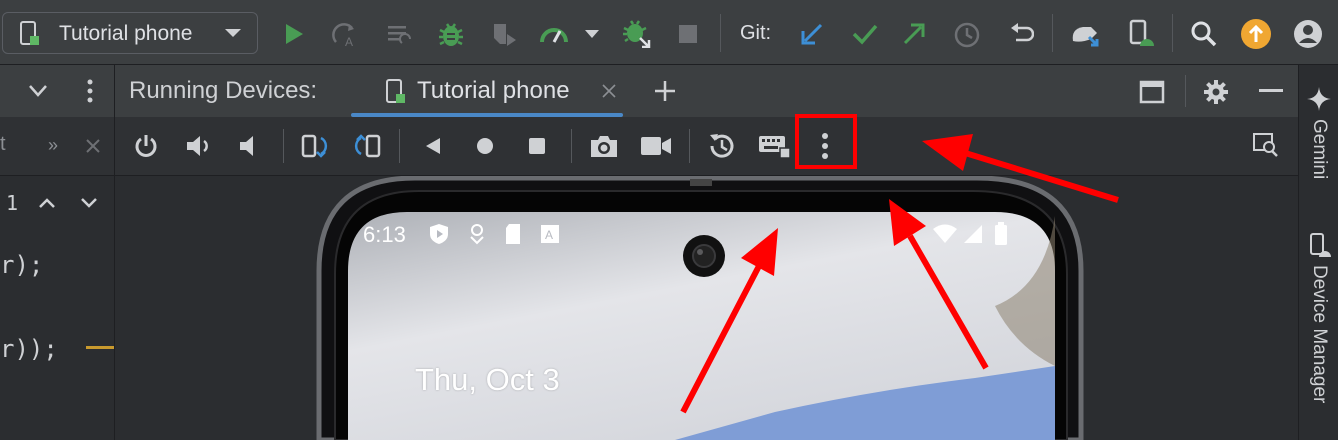 The image size is (1338, 440). Describe the element at coordinates (865, 34) in the screenshot. I see `git-commit-icon` at that location.